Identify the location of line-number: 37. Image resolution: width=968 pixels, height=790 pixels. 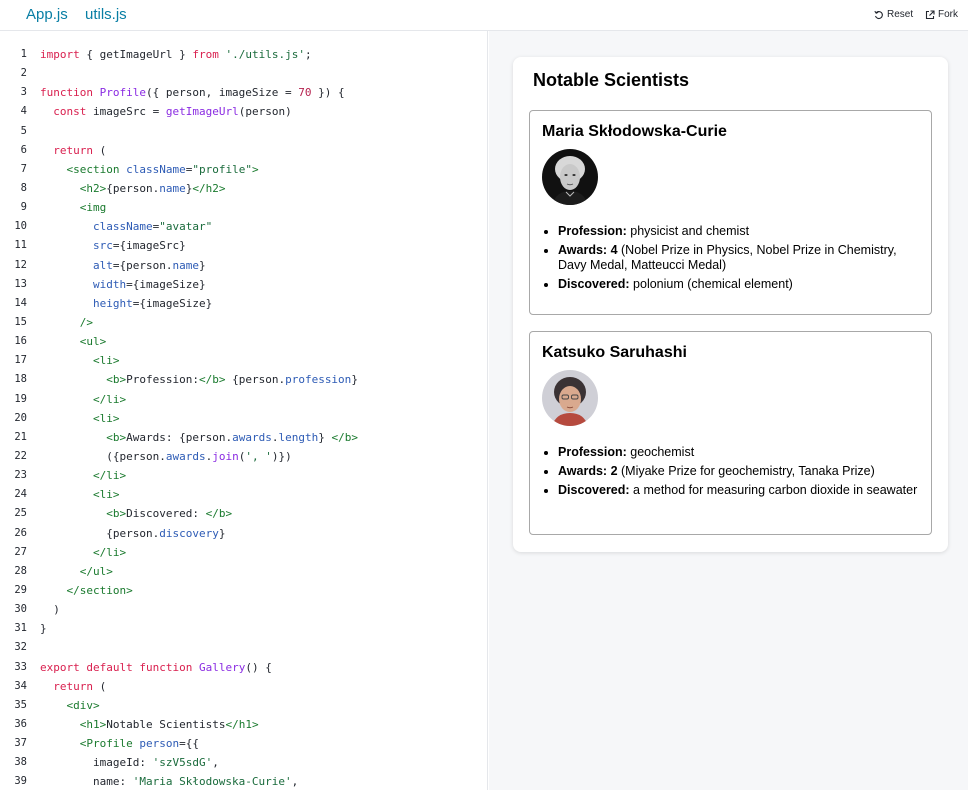
(20, 743).